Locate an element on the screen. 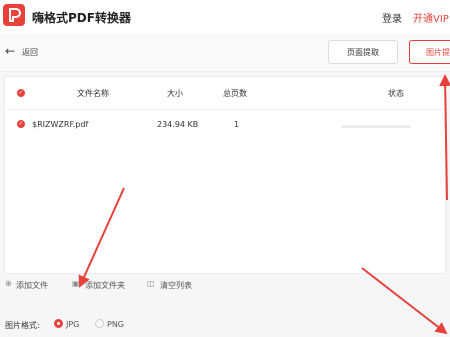 This screenshot has width=450, height=337. arrow-to-add-folder is located at coordinates (101, 237).